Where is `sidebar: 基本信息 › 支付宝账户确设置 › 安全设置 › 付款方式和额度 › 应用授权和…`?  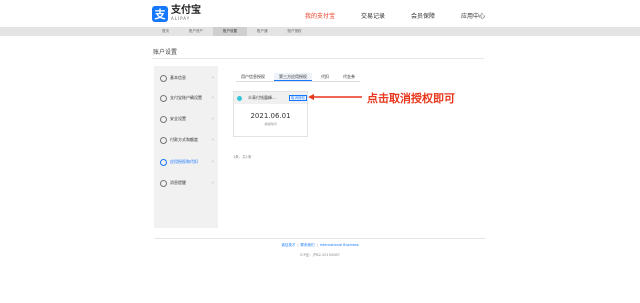 sidebar: 基本信息 › 支付宝账户确设置 › 安全设置 › 付款方式和额度 › 应用授权和… is located at coordinates (186, 147).